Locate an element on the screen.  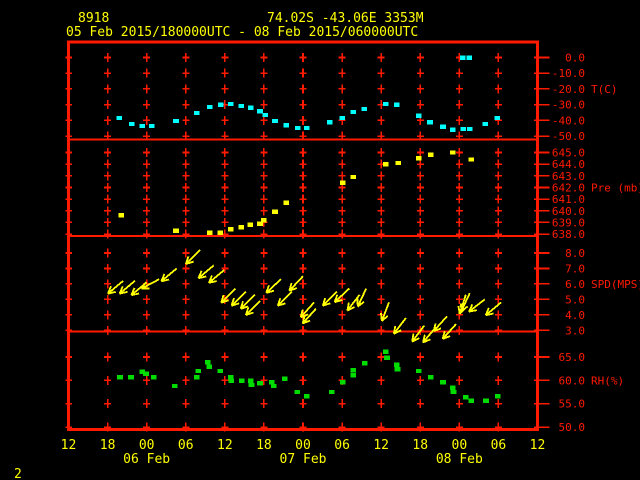
axis-tick-label: 5.0 is located at coordinates (575, 299).